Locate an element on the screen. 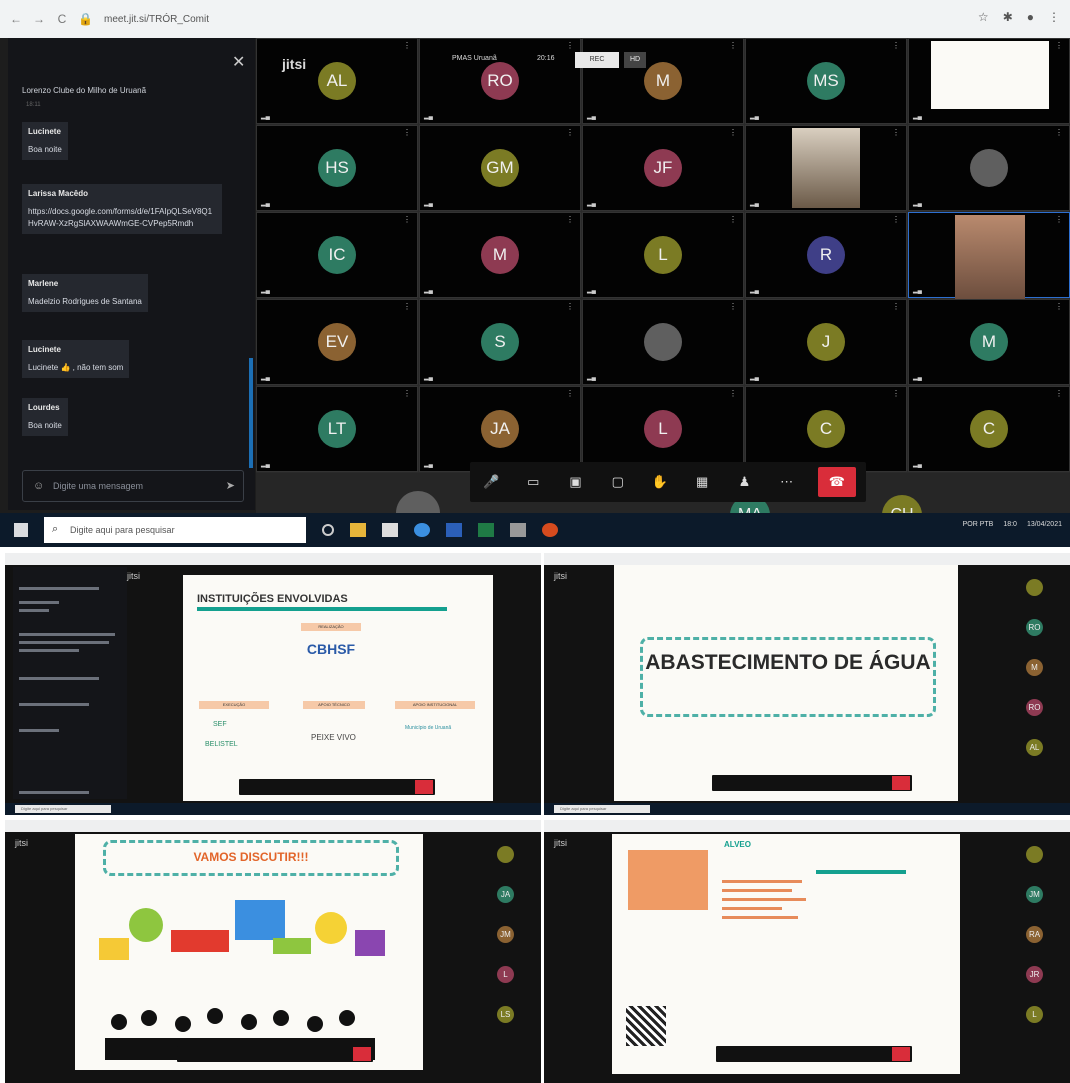  screen-share-icon: ▣ is located at coordinates (576, 482).